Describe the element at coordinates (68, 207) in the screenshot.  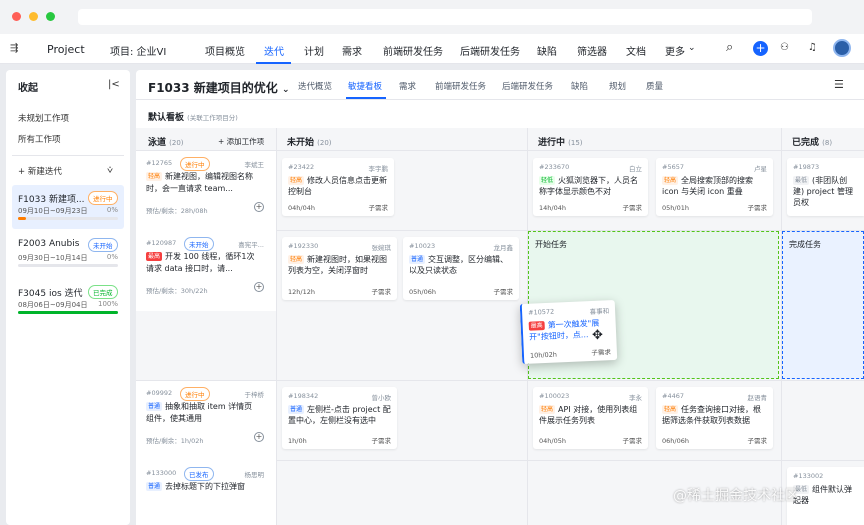
I see `iteration-item: F1033 新建项... 进行中 09月10日~09月23日 0%` at that location.